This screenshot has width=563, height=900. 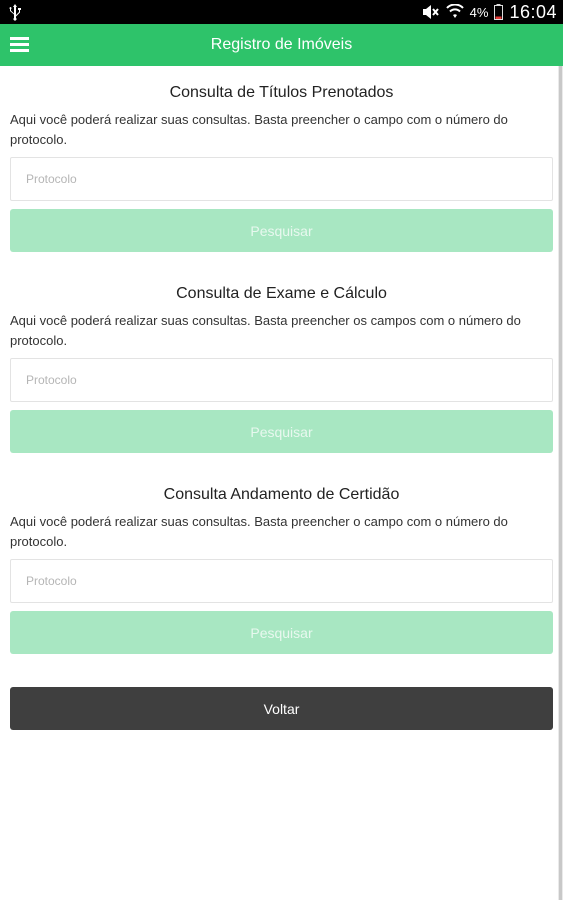 What do you see at coordinates (479, 12) in the screenshot?
I see `battery-percent: 4%` at bounding box center [479, 12].